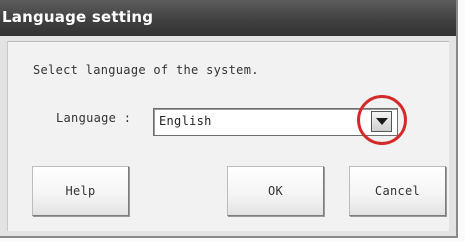 This screenshot has width=465, height=242. Describe the element at coordinates (397, 191) in the screenshot. I see `cancel-button: Cancel` at that location.